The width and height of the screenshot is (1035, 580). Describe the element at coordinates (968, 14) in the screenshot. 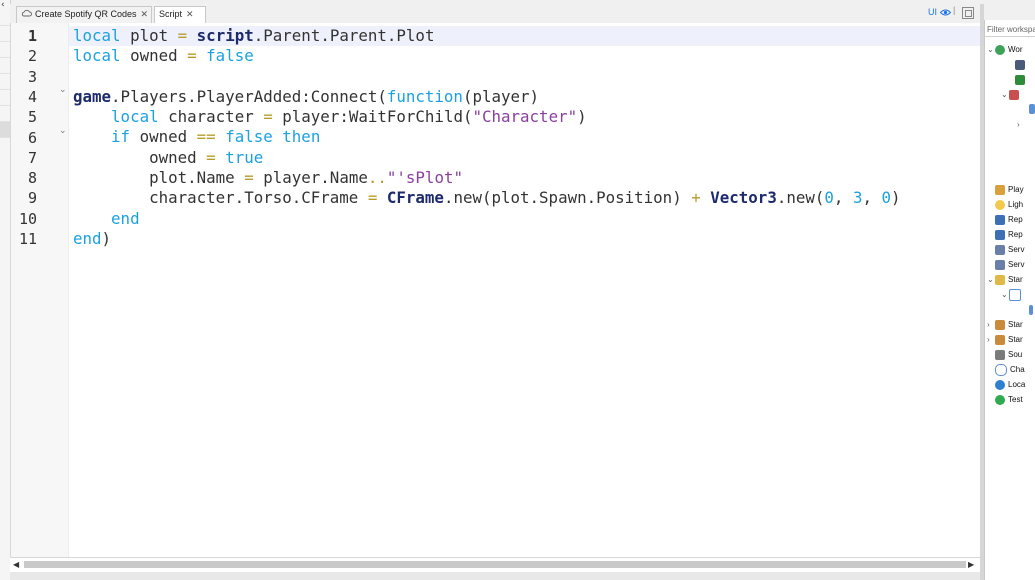

I see `split-view-icon` at that location.